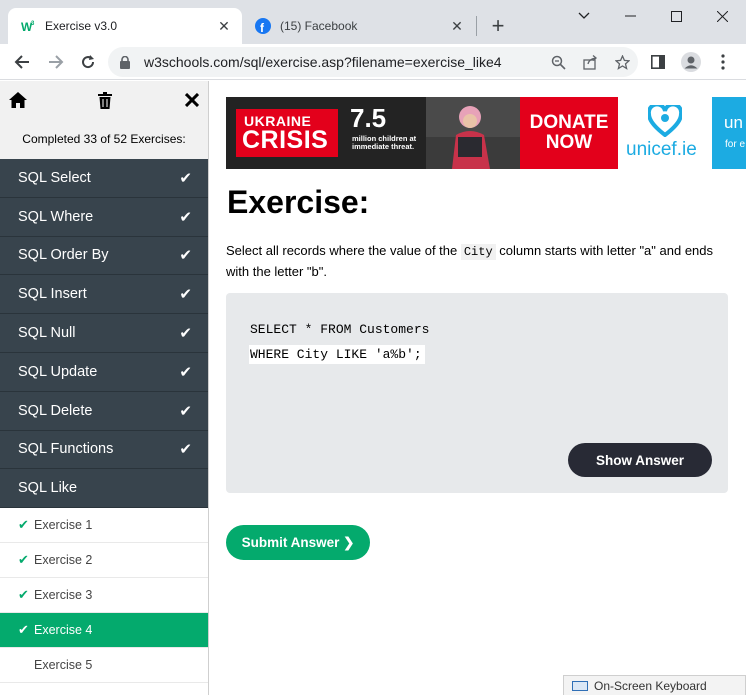 The width and height of the screenshot is (746, 695). Describe the element at coordinates (640, 460) in the screenshot. I see `show-answer-button: Show Answer` at that location.